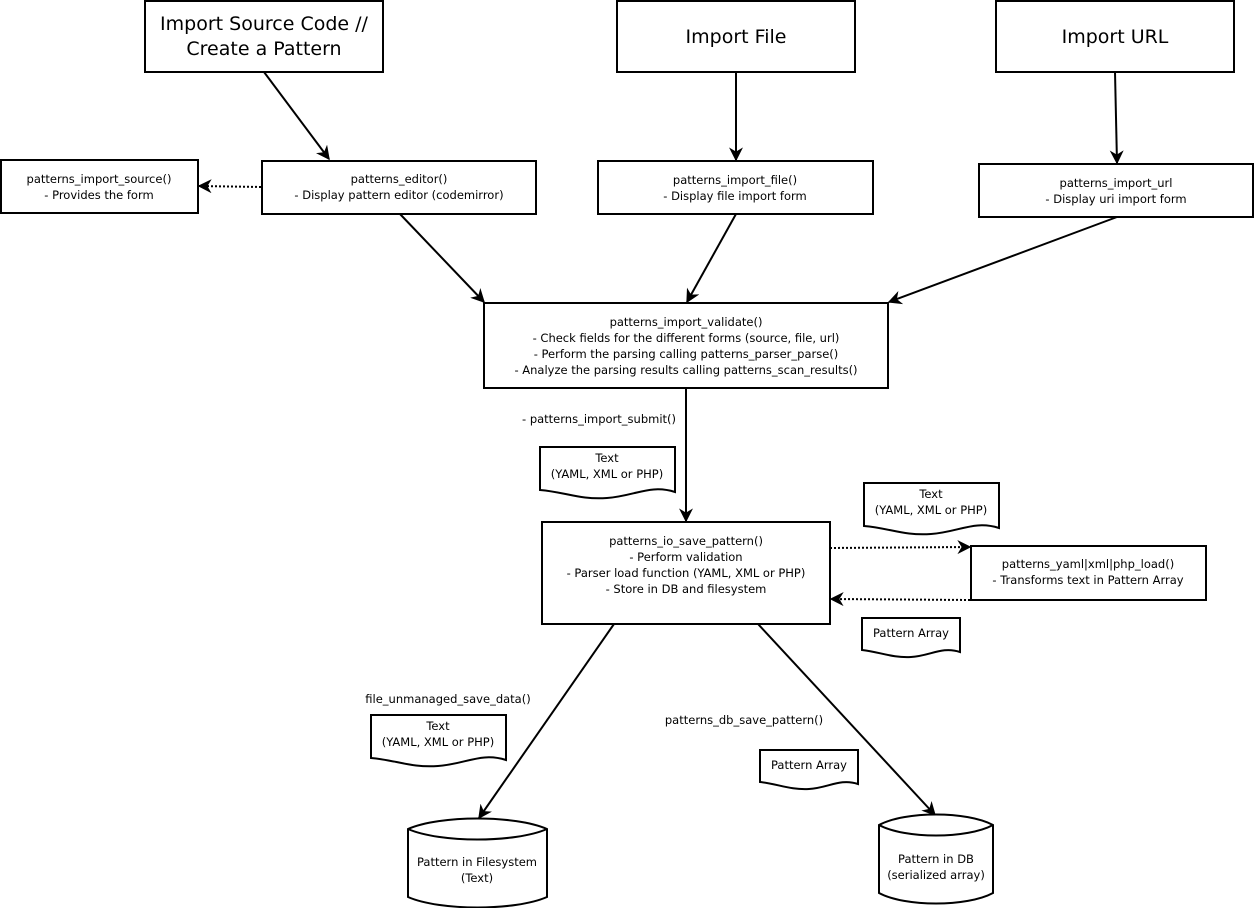 The width and height of the screenshot is (1254, 908). What do you see at coordinates (744, 720) in the screenshot?
I see `edge-label-db-save: patterns_db_save_pattern()` at bounding box center [744, 720].